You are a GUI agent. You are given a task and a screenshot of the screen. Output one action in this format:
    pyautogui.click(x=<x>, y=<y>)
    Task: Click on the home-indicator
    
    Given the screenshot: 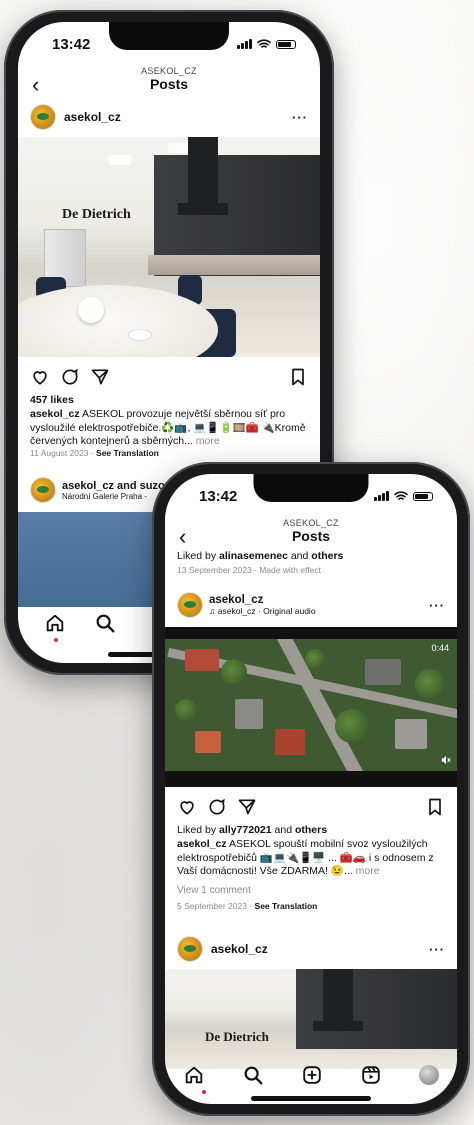 What is the action you would take?
    pyautogui.click(x=311, y=1098)
    